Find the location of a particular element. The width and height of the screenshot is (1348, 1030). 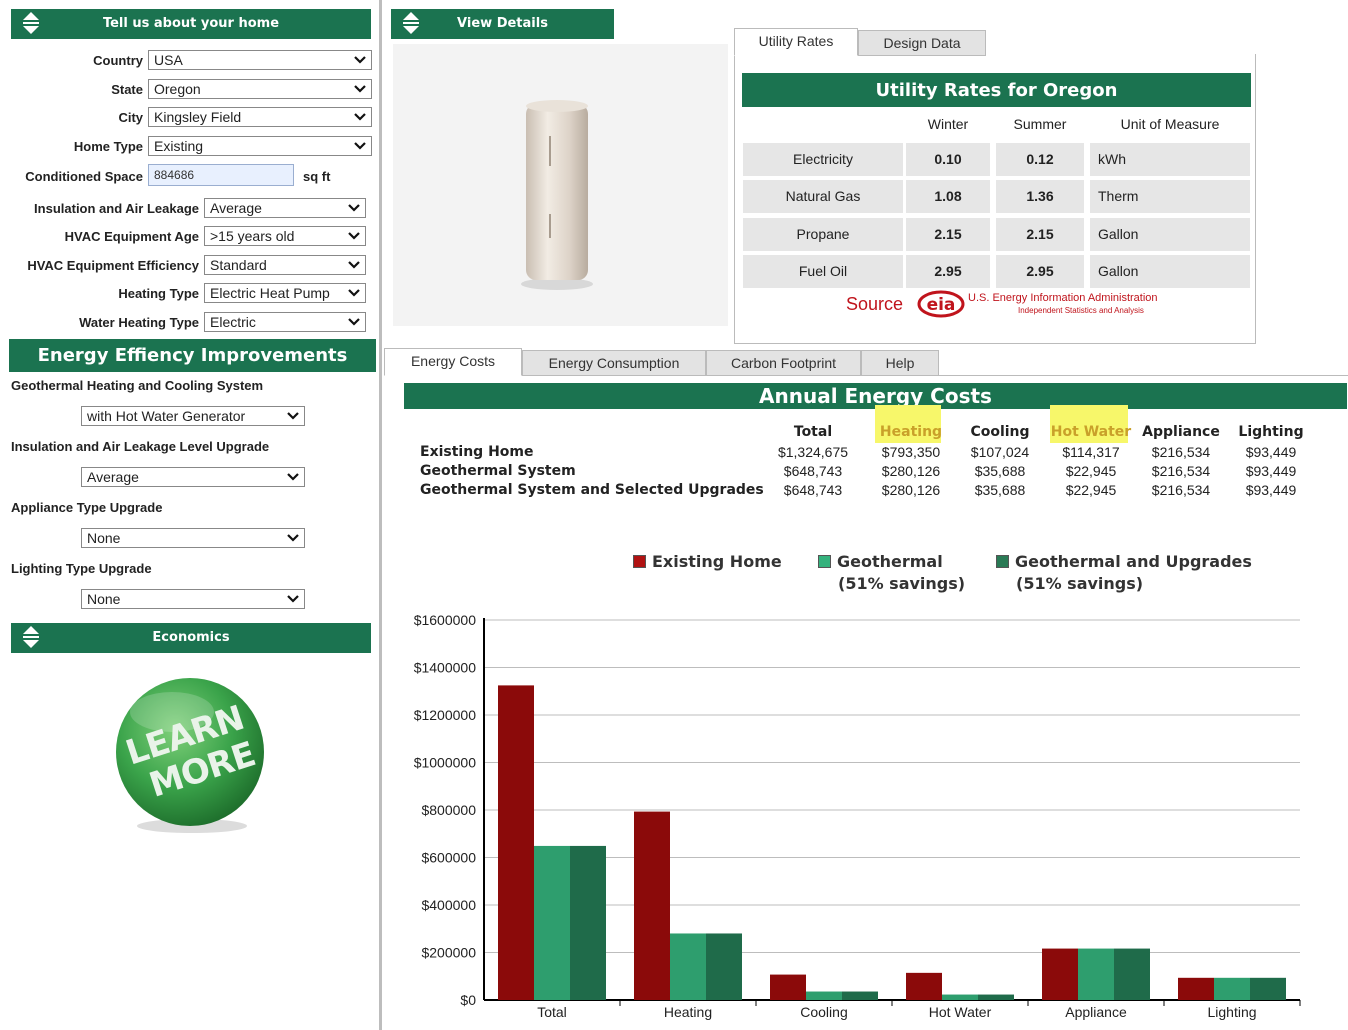

y-tick-label: $0 is located at coordinates (468, 1000).